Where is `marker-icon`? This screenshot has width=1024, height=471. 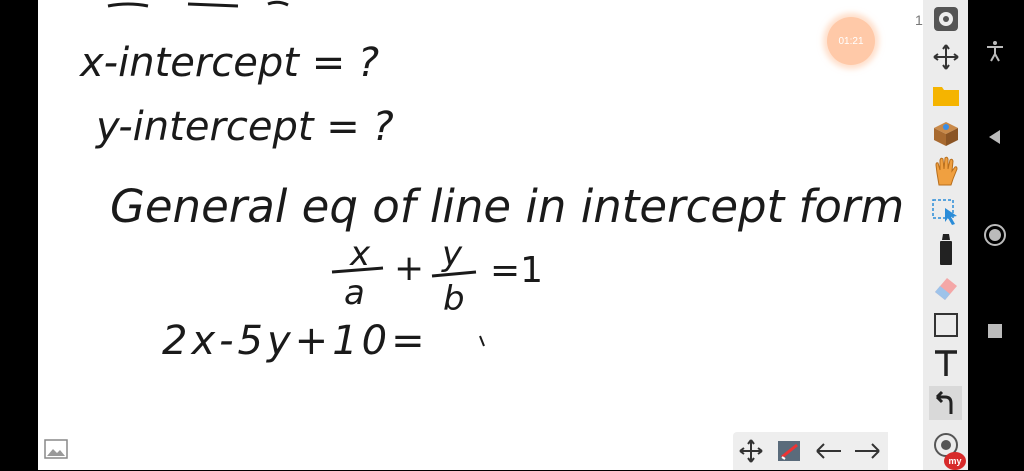 marker-icon is located at coordinates (945, 249).